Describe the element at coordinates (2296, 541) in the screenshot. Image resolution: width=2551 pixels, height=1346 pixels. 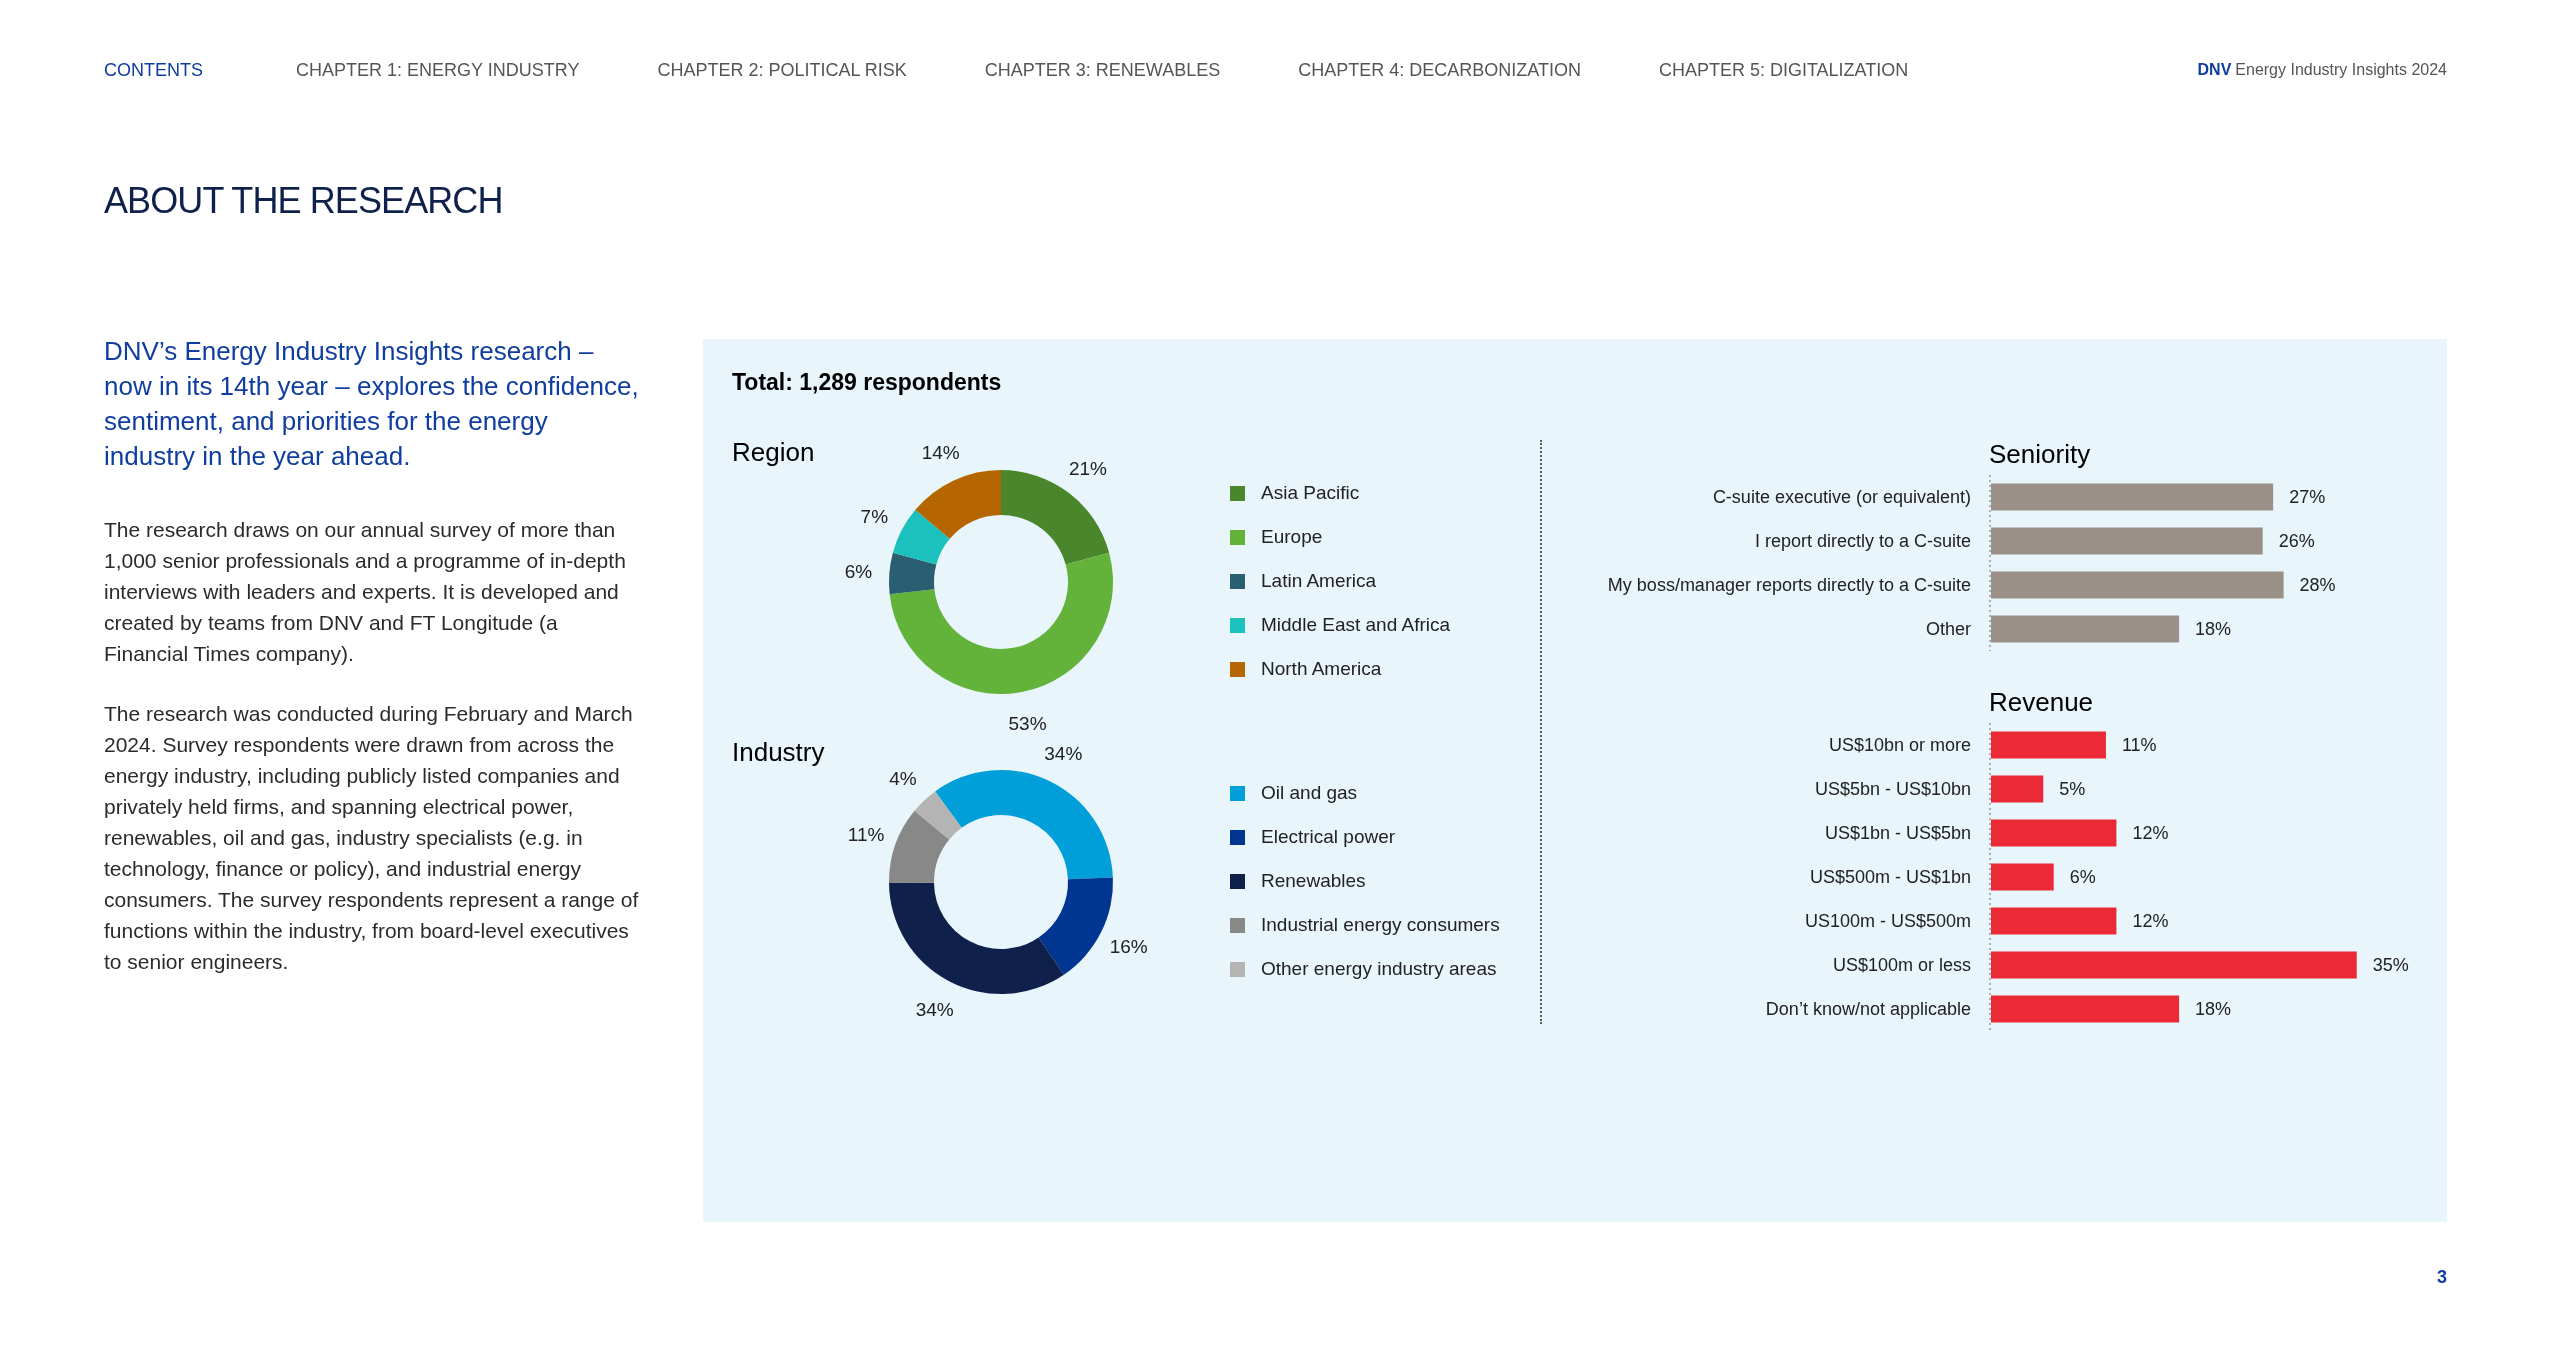
I see `value-label: 26%` at that location.